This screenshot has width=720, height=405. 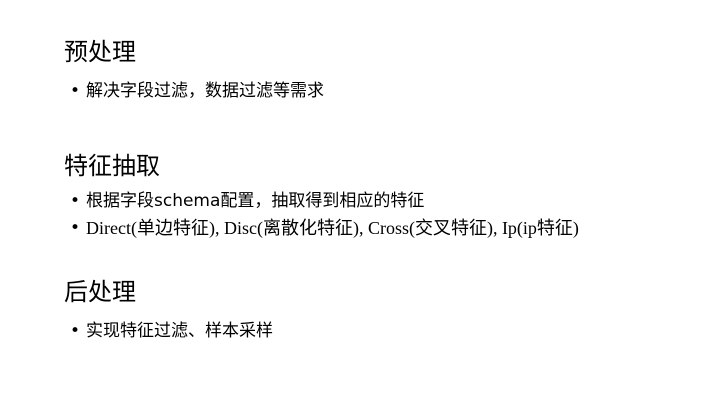 I want to click on section-heading: 特征抽取, so click(x=112, y=166).